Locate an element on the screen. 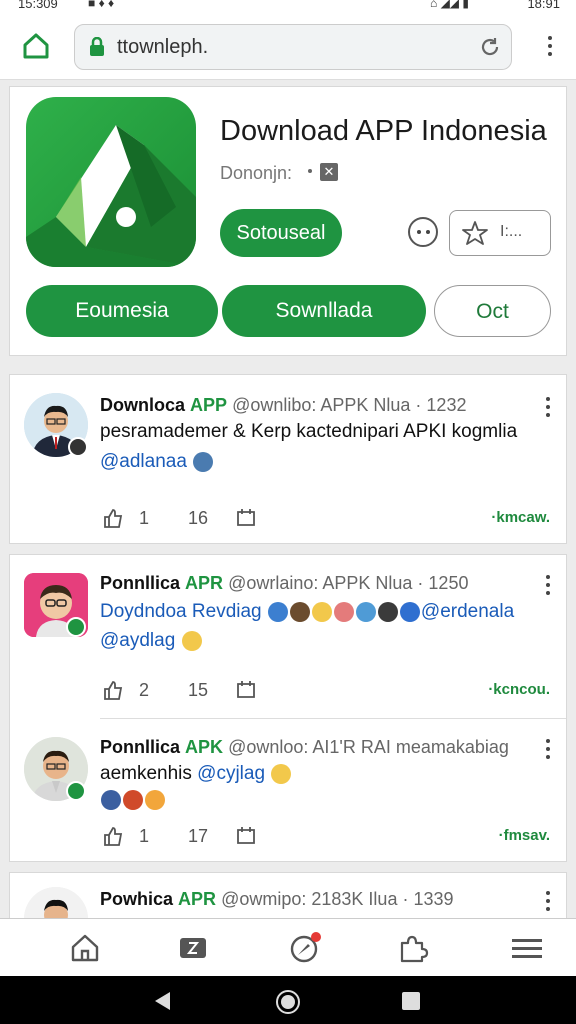 The image size is (576, 1024). signal-icon: ⌂ ◢◢ ▮ is located at coordinates (449, 5).